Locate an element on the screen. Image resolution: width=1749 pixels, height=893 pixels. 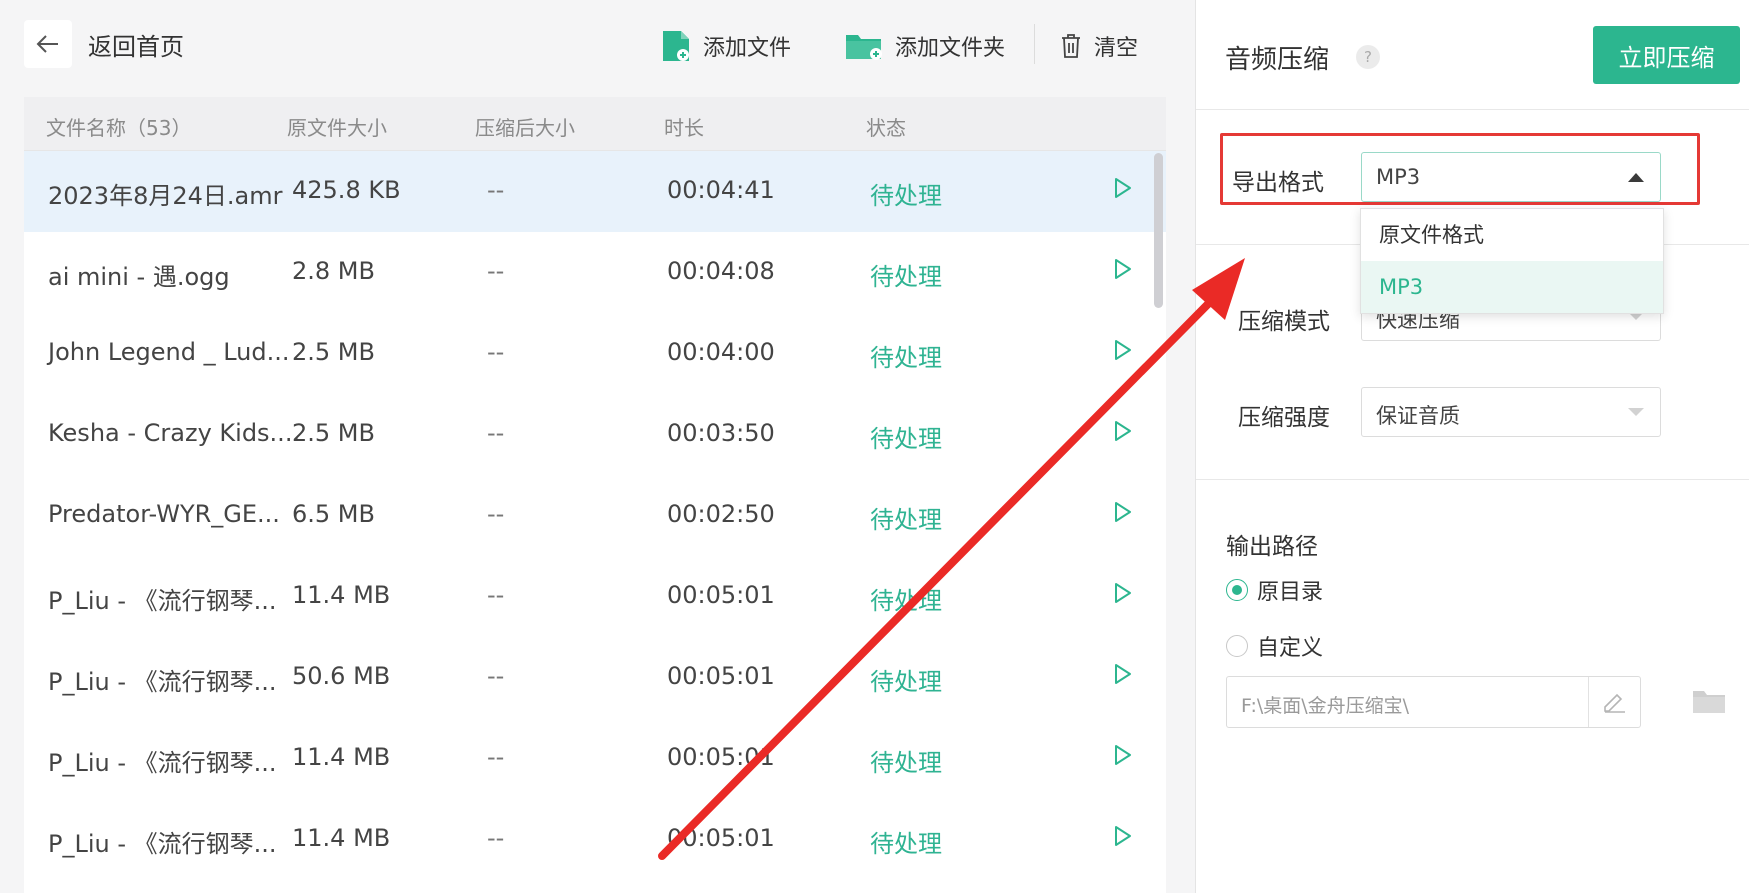
trash-icon is located at coordinates (1071, 46).